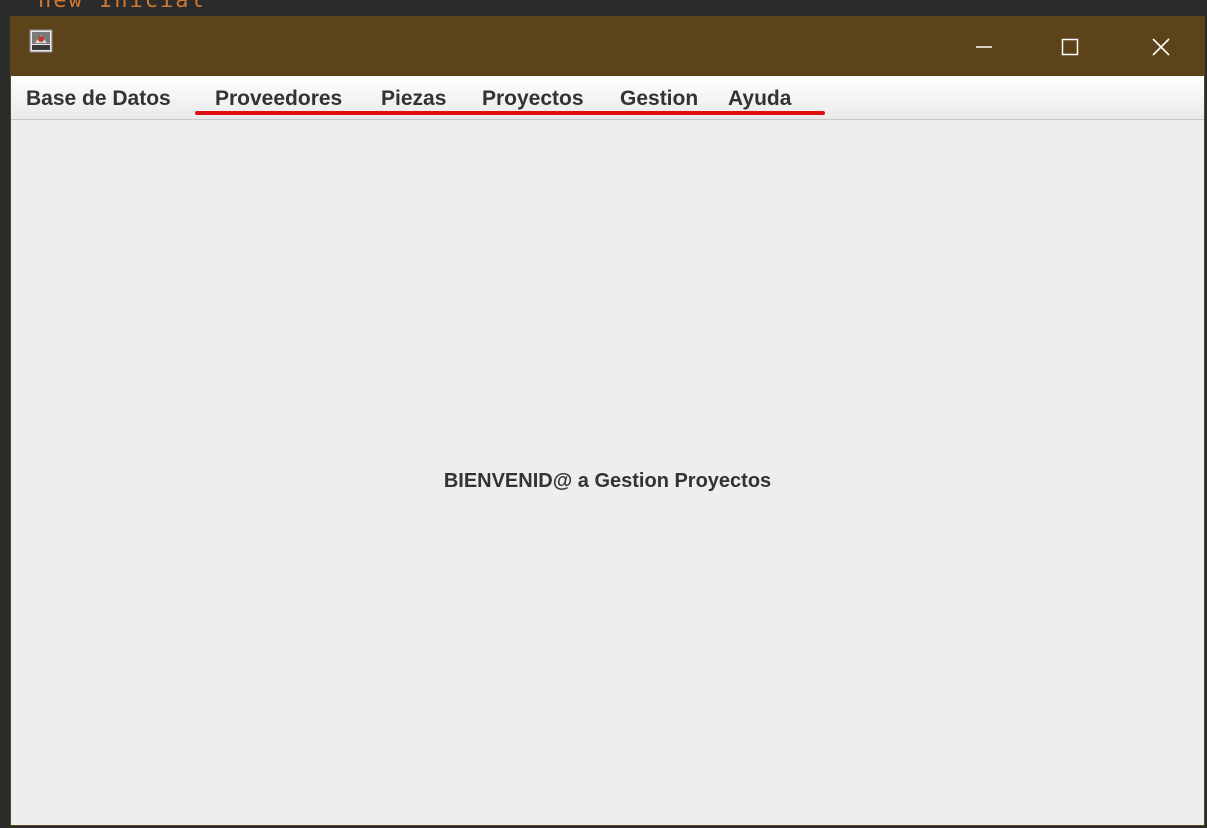 The image size is (1207, 828). What do you see at coordinates (607, 481) in the screenshot?
I see `welcome-label: BIENVENID@ a Gestion Proyectos` at bounding box center [607, 481].